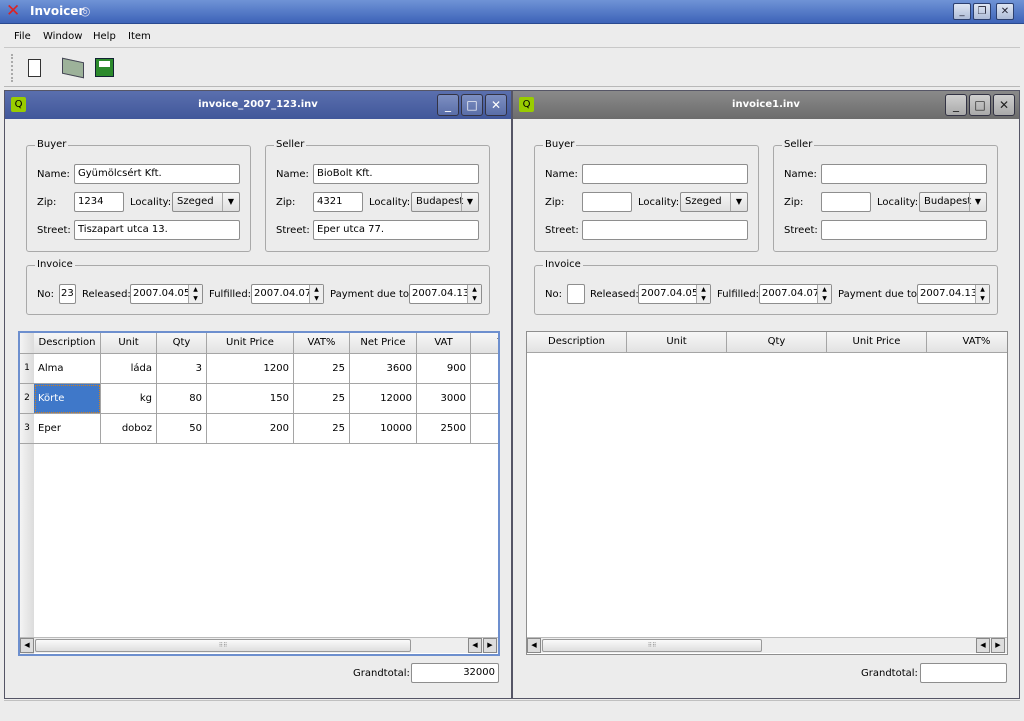  What do you see at coordinates (182, 429) in the screenshot?
I see `table-cell: 50` at bounding box center [182, 429].